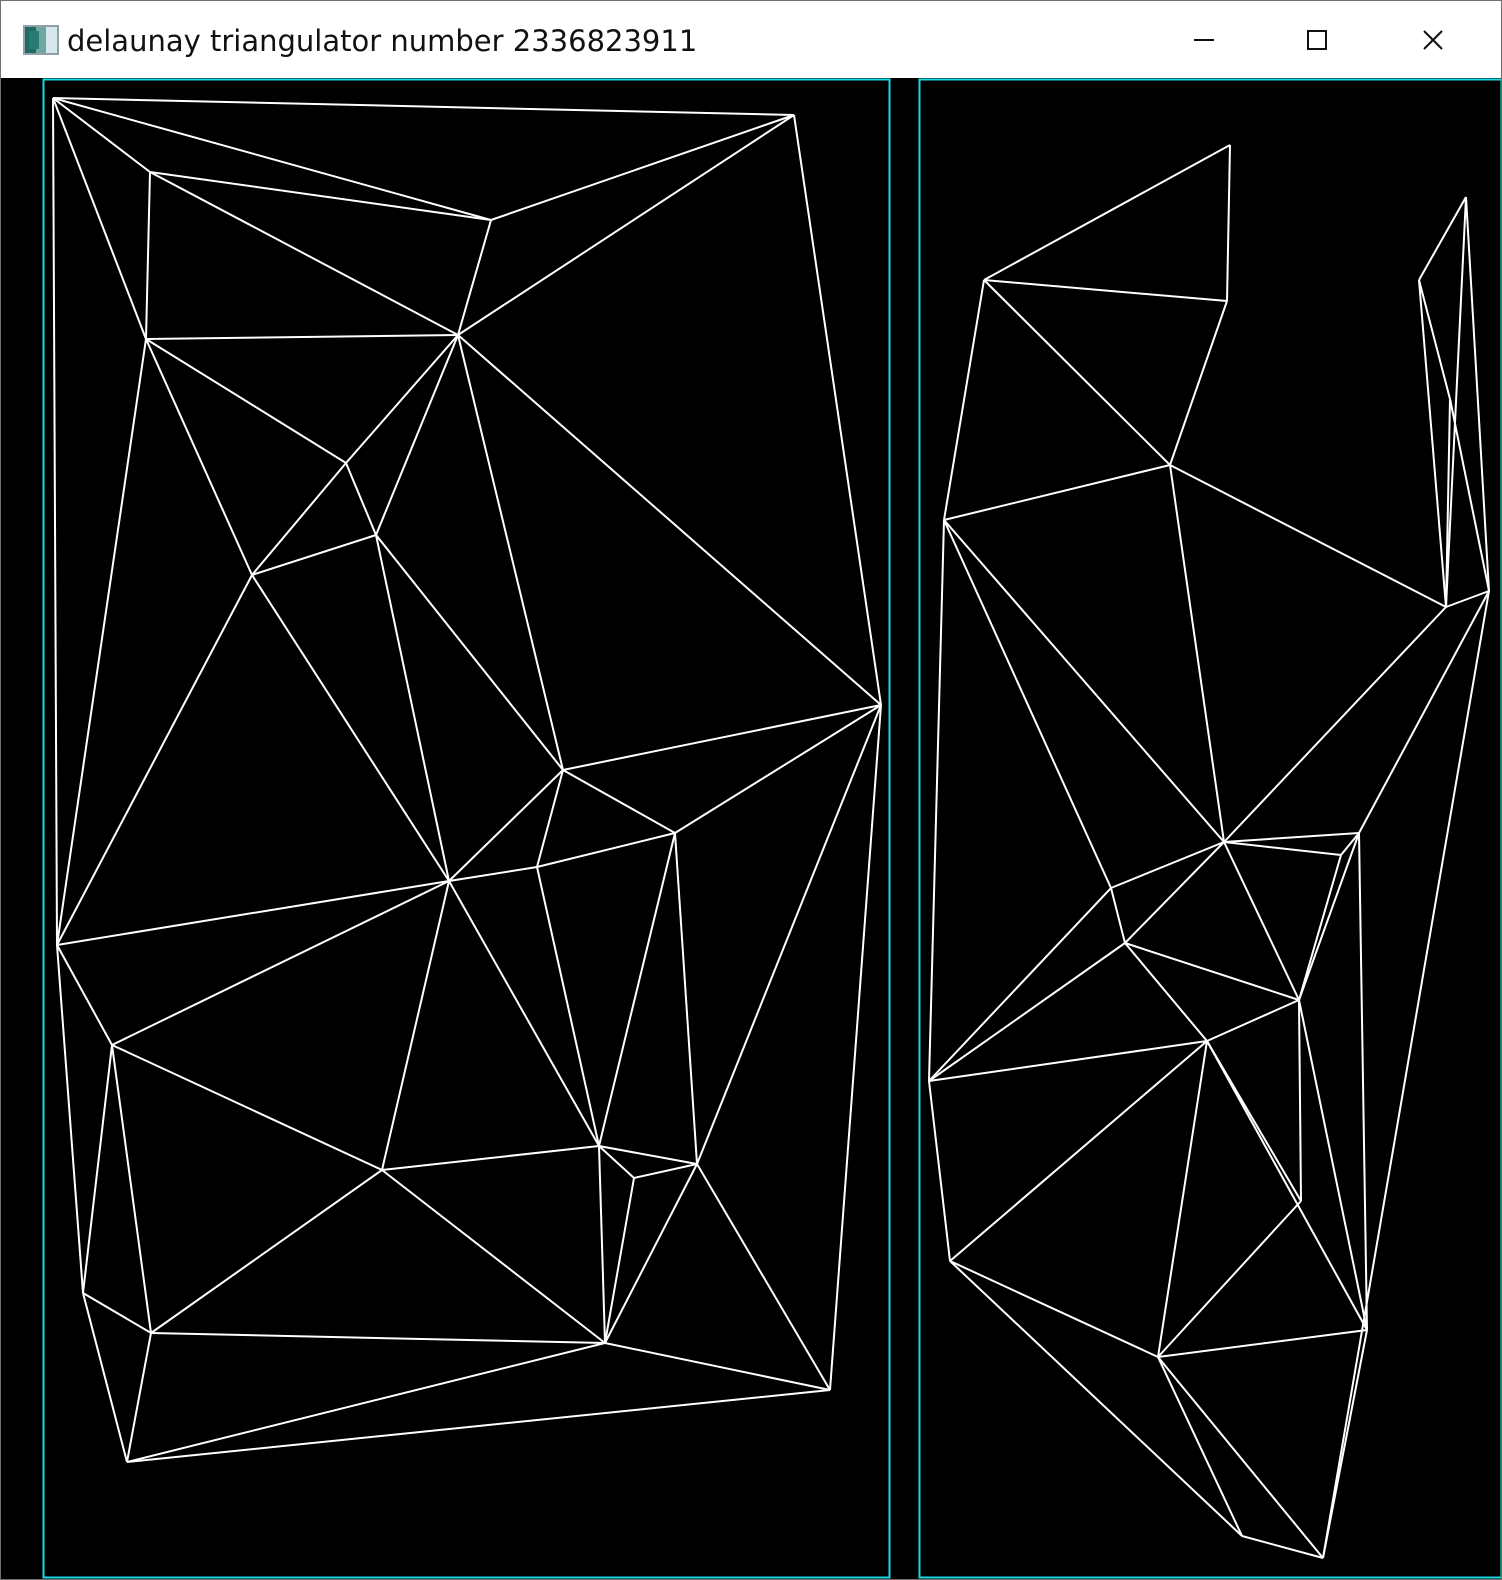 This screenshot has width=1502, height=1580. Describe the element at coordinates (751, 39) in the screenshot. I see `title-bar: delaunay triangulator number 2336823911` at that location.